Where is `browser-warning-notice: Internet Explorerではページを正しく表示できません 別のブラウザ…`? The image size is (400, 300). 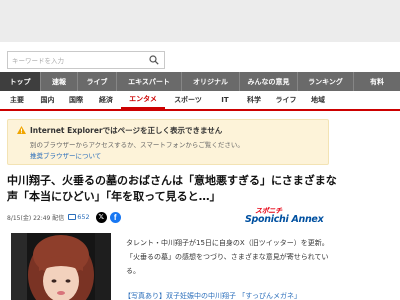 browser-warning-notice: Internet Explorerではページを正しく表示できません 別のブラウザ… is located at coordinates (168, 142).